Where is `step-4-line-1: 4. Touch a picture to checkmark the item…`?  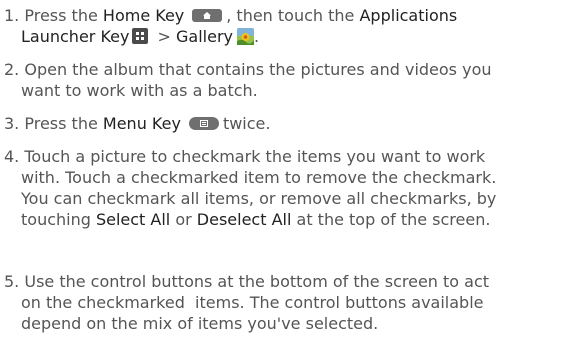
step-4-line-1: 4. Touch a picture to checkmark the item… is located at coordinates (289, 156).